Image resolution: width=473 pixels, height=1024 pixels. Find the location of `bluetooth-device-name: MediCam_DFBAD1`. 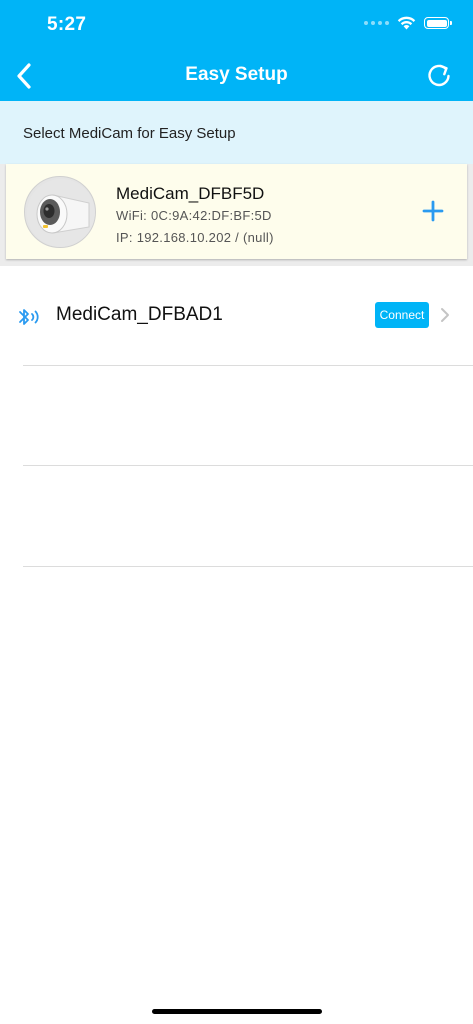

bluetooth-device-name: MediCam_DFBAD1 is located at coordinates (139, 314).